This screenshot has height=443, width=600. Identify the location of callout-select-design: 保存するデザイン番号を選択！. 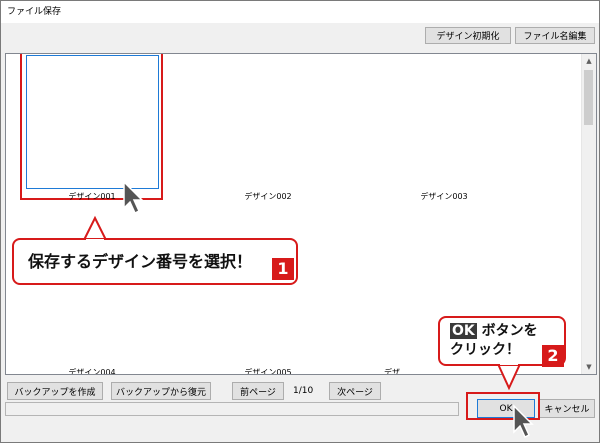
(155, 261).